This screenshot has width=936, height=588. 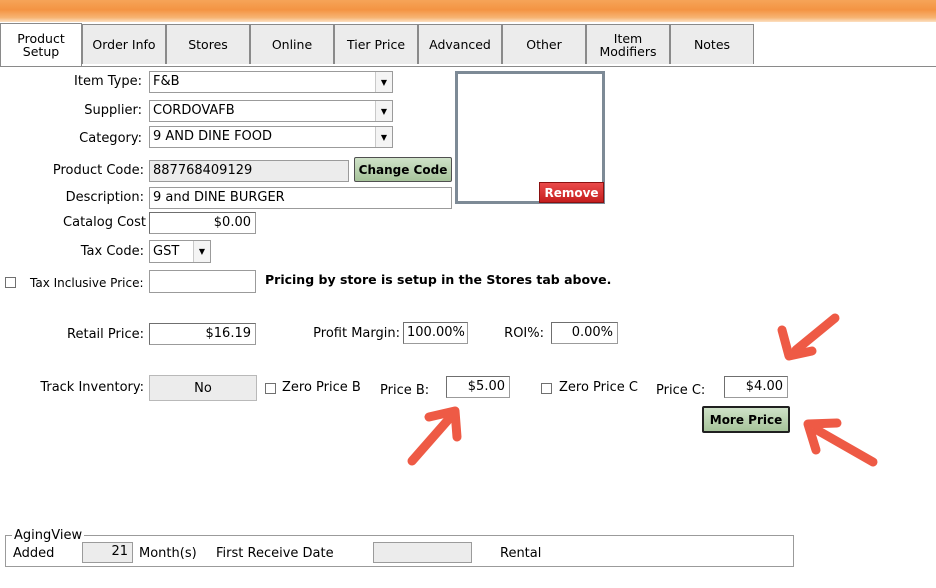 I want to click on arrow-to-more-price, so click(x=845, y=446).